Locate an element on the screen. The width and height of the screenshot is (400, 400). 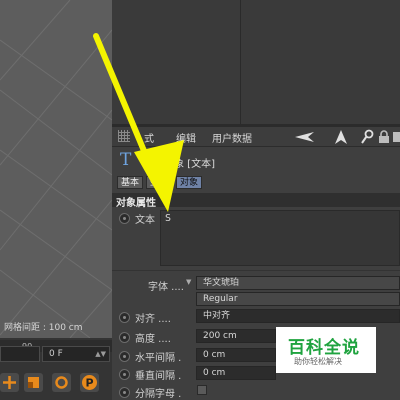
menu-mode: 式 is located at coordinates (149, 137).